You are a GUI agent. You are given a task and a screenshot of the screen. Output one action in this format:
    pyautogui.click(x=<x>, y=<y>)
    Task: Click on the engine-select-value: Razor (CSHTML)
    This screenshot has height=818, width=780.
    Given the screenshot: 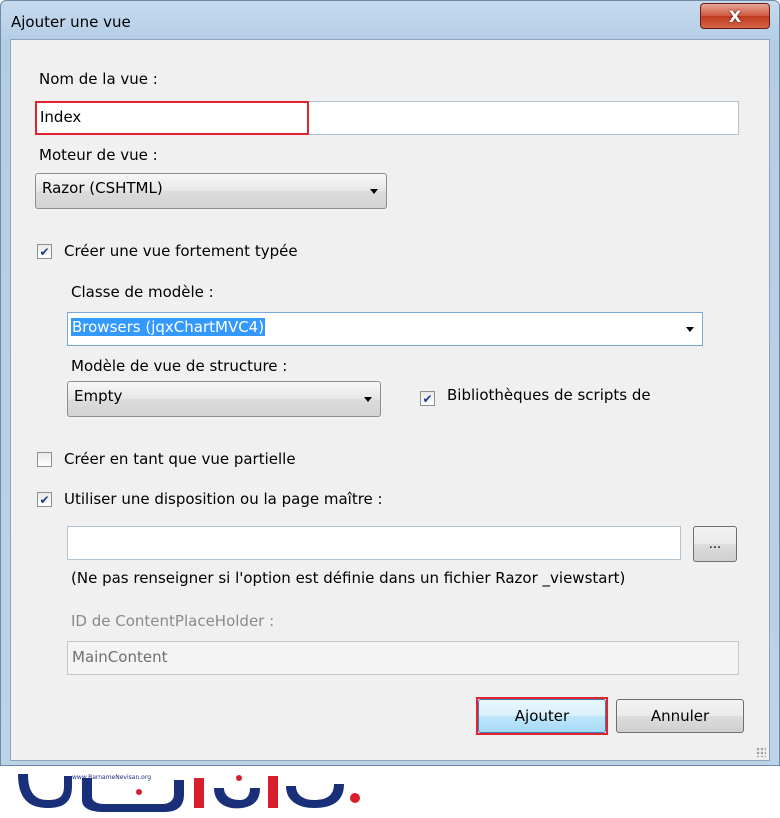 What is the action you would take?
    pyautogui.click(x=102, y=188)
    